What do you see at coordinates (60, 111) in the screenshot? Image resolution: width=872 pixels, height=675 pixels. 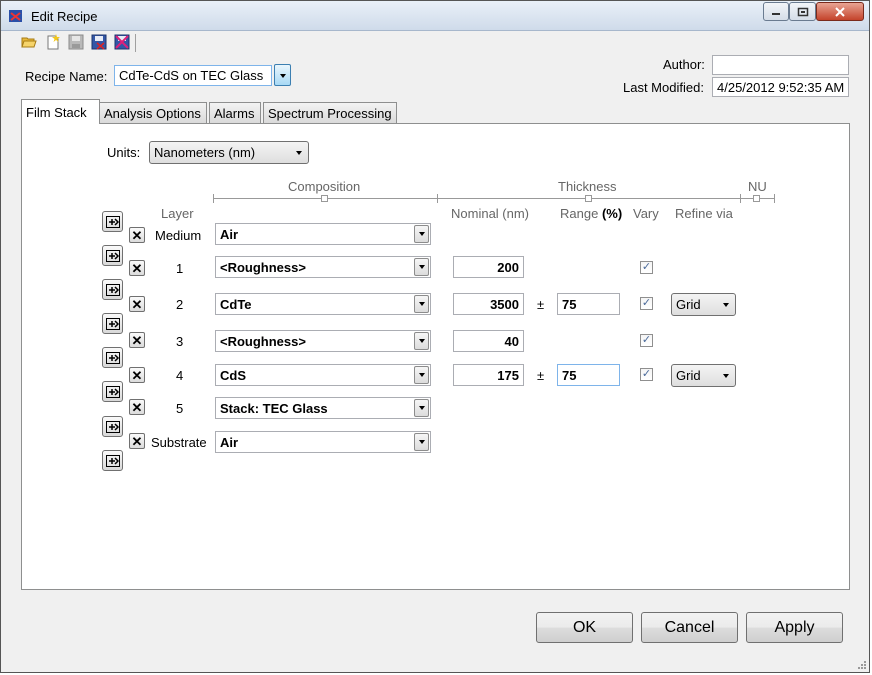 I see `tab-film-stack: Film Stack` at bounding box center [60, 111].